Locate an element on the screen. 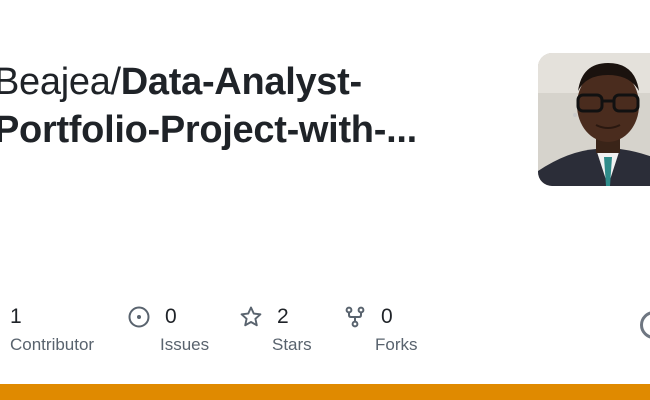  issues-count: 0 is located at coordinates (171, 316).